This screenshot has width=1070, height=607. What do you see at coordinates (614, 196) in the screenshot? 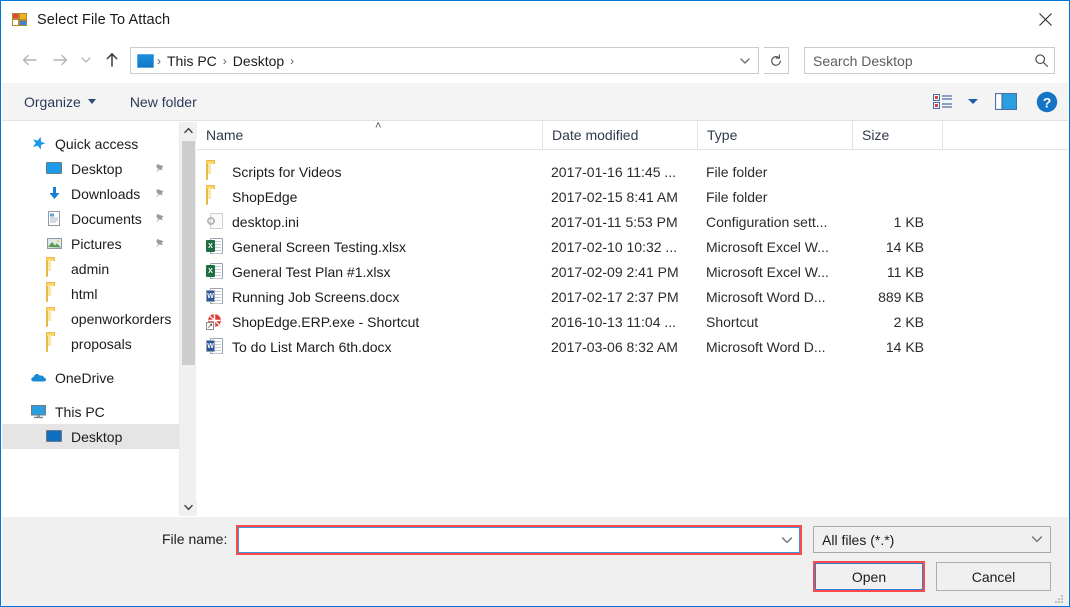
I see `file-date: 2017-02-15 8:41 AM` at bounding box center [614, 196].